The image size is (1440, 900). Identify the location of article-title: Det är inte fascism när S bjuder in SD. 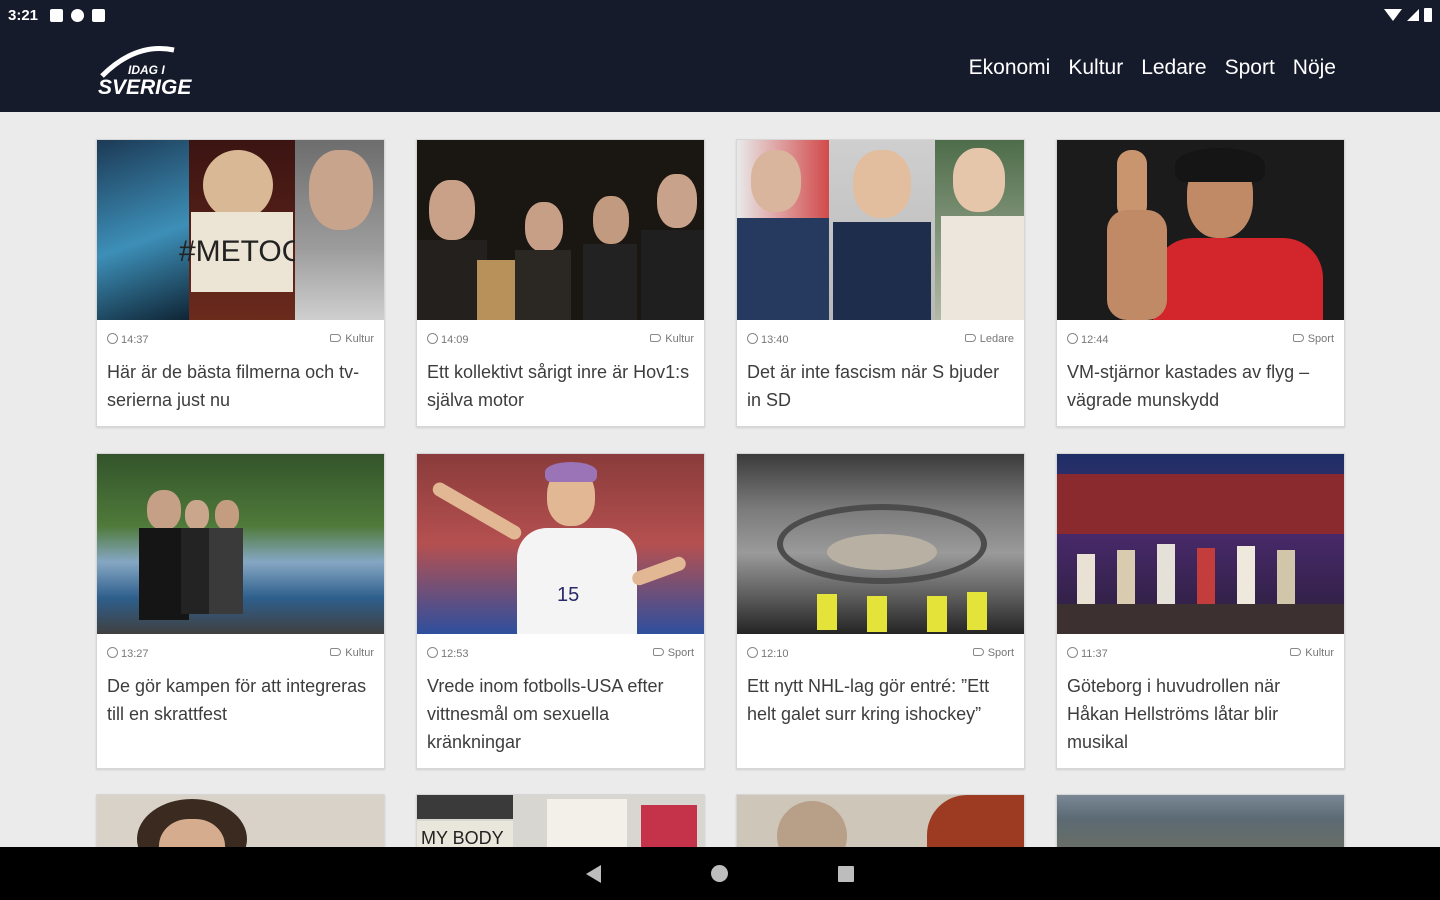
(873, 386).